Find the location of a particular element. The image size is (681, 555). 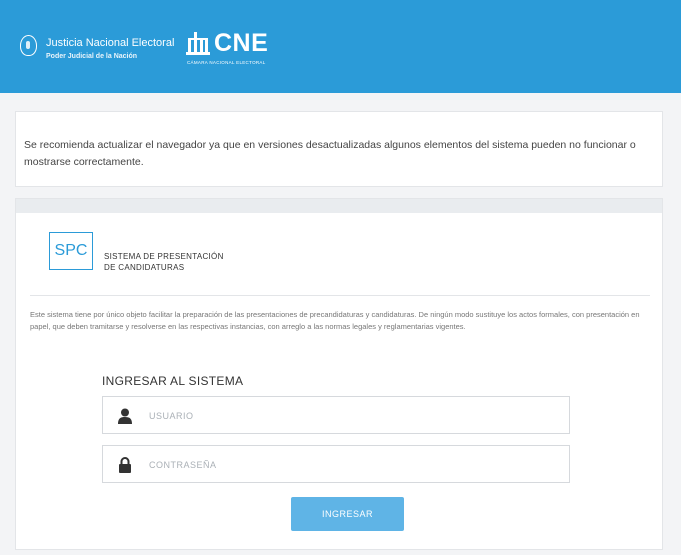

lock-icon is located at coordinates (125, 465).